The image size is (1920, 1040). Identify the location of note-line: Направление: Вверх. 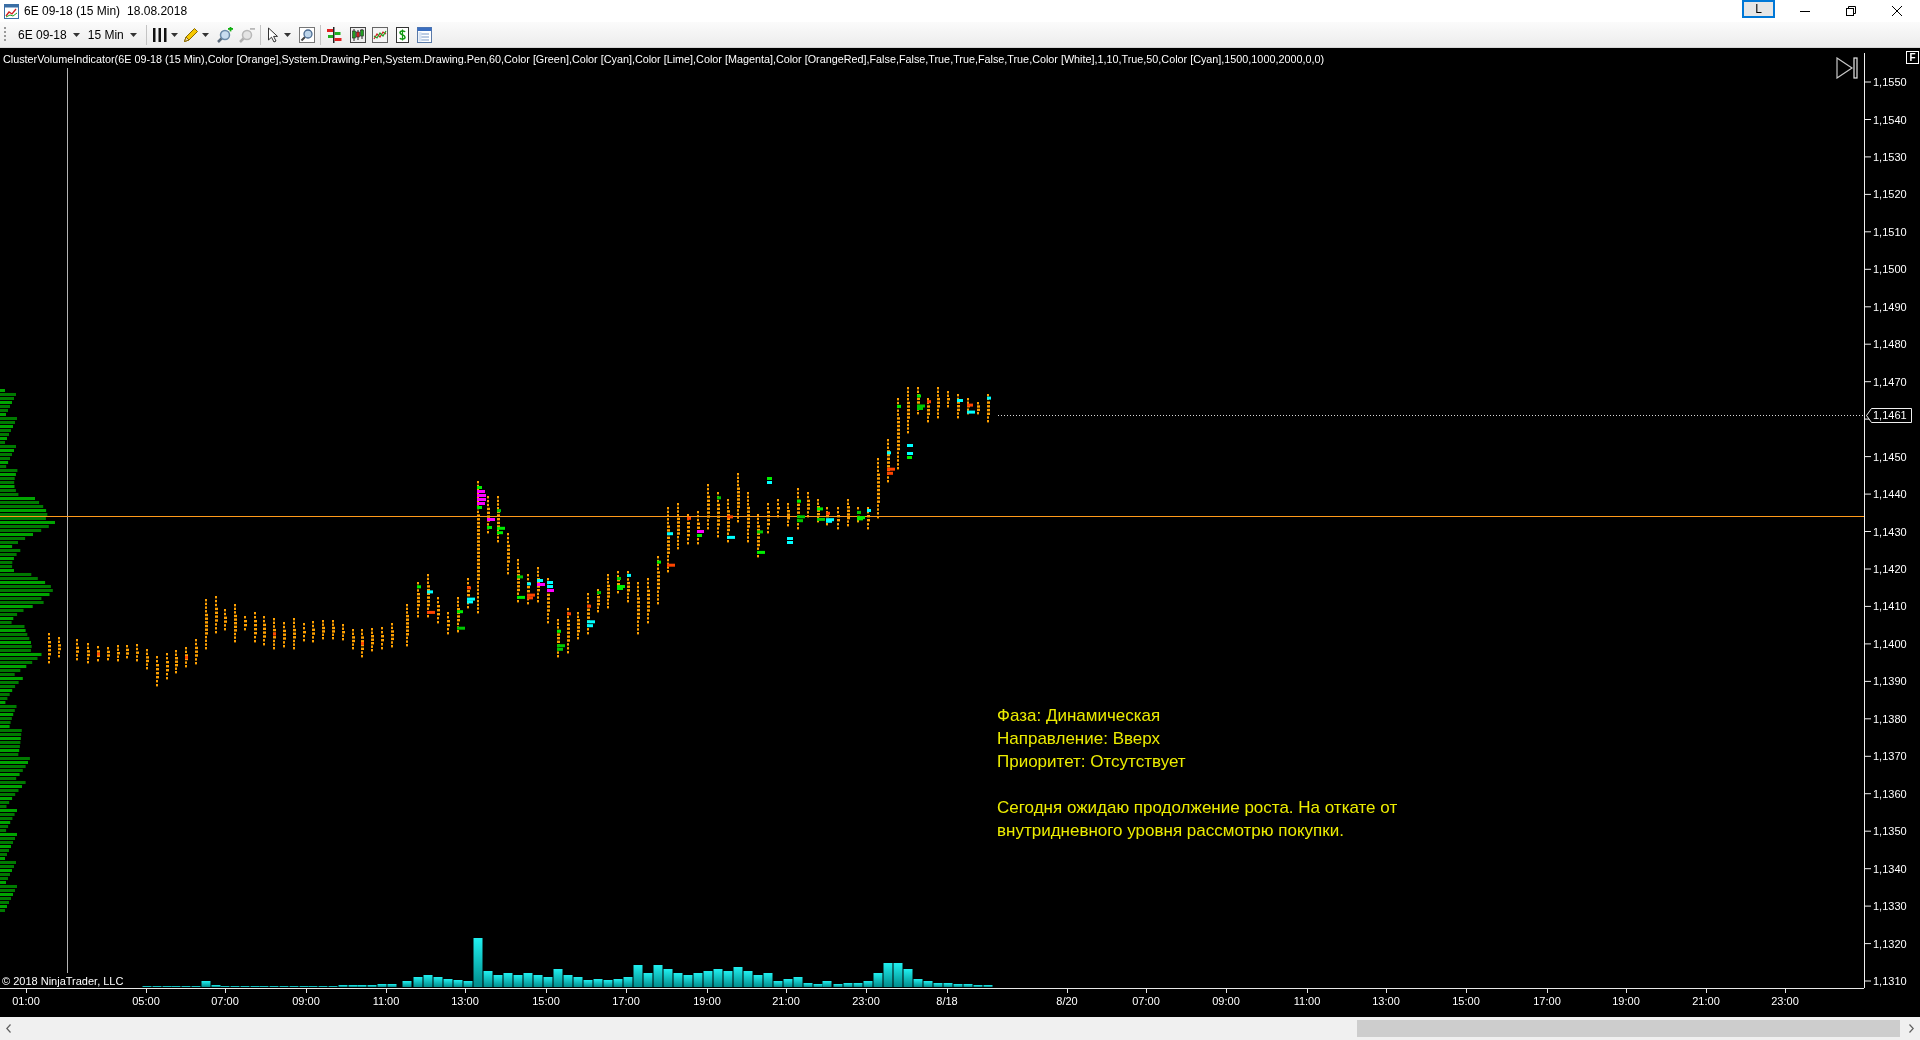
(1079, 739).